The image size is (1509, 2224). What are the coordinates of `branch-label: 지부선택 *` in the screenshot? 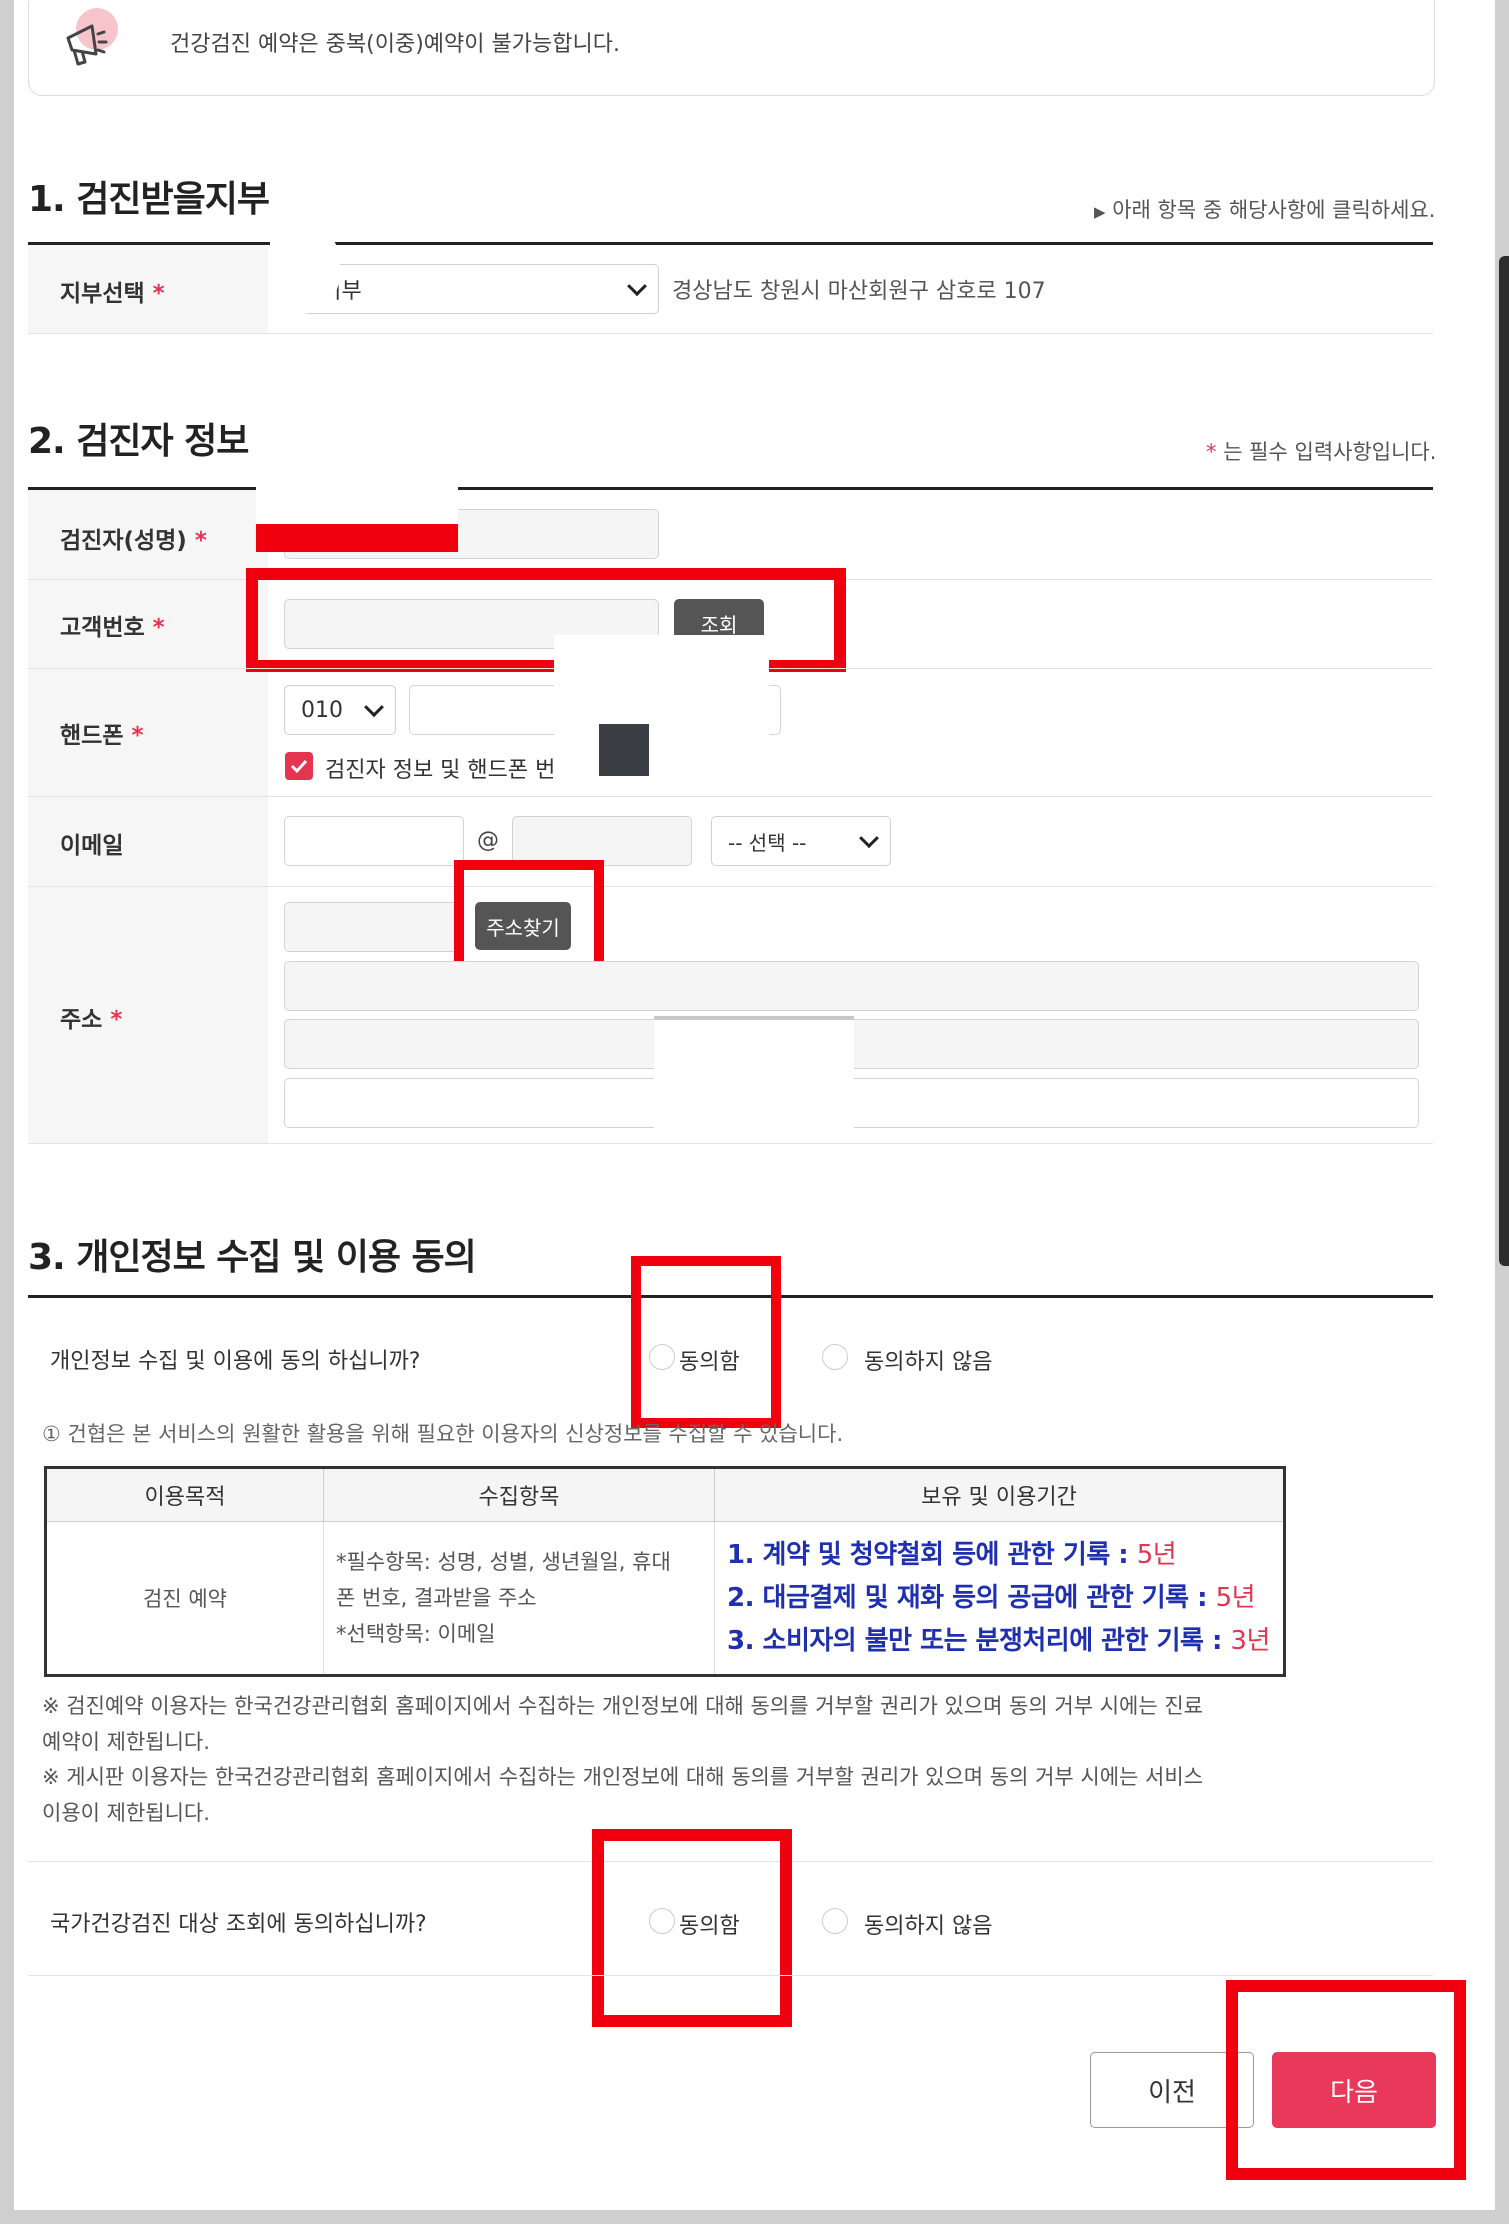 It's located at (112, 294).